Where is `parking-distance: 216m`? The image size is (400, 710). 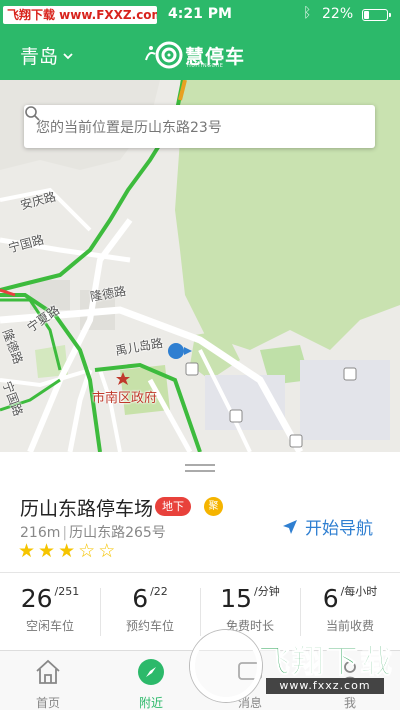 parking-distance: 216m is located at coordinates (40, 533).